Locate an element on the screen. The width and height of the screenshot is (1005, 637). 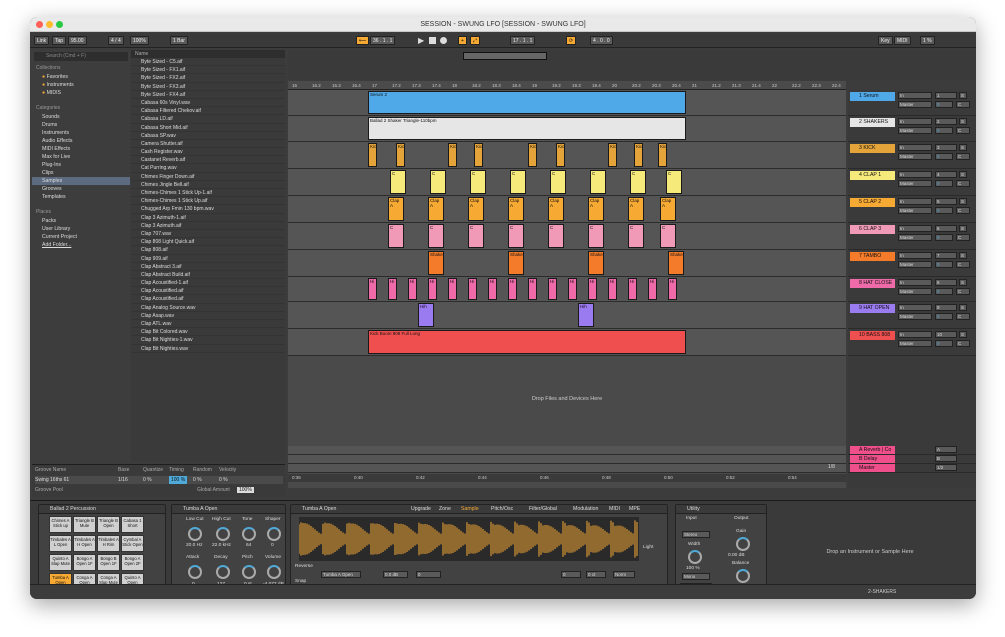
drum-pad: Triangle B Open is located at coordinates (108, 524).